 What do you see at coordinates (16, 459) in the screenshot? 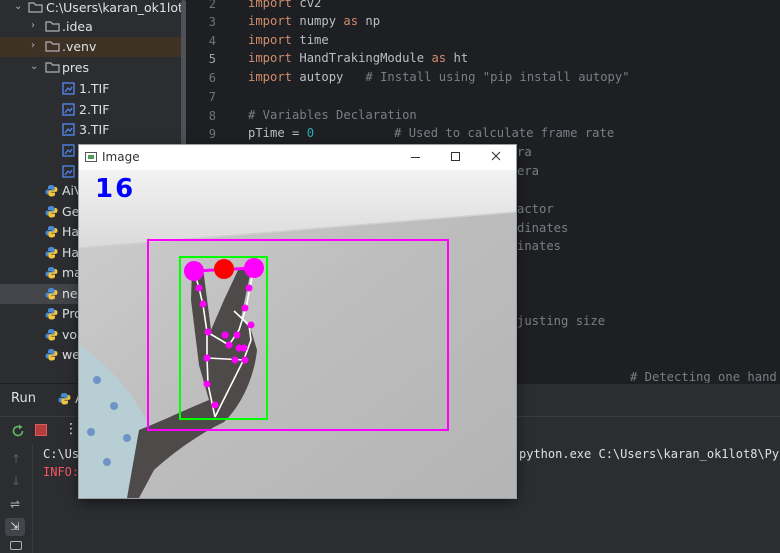
I see `arrow-up-icon: ↑` at bounding box center [16, 459].